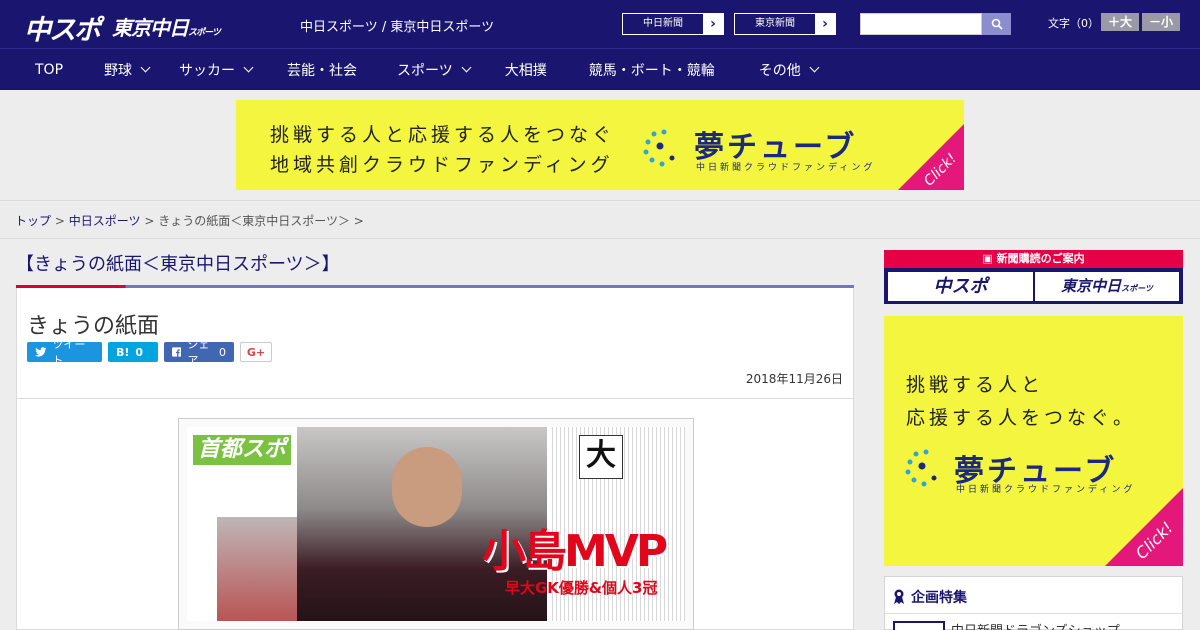  Describe the element at coordinates (1137, 288) in the screenshot. I see `sub-logo2-suffix: スポーツ` at that location.